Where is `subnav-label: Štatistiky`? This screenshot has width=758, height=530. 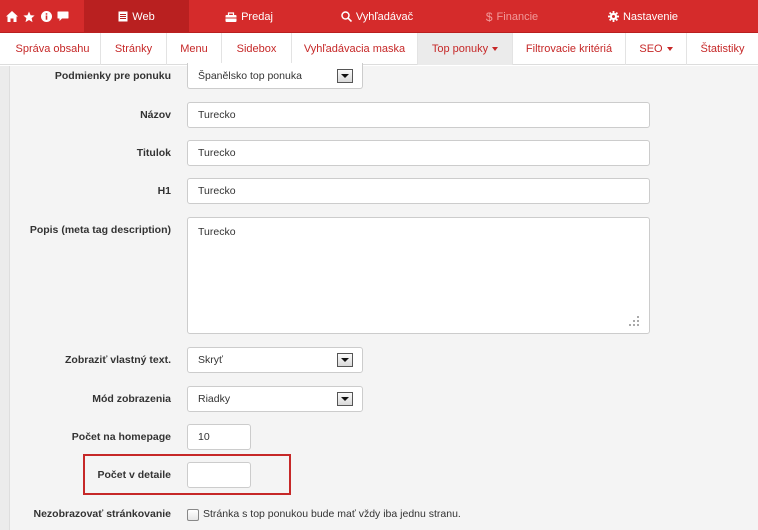 subnav-label: Štatistiky is located at coordinates (722, 49).